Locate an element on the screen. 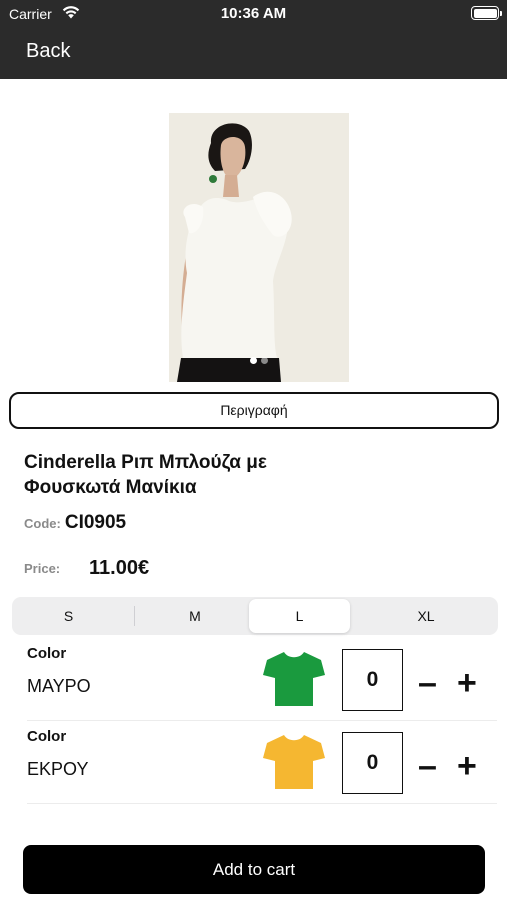  size-selector: S M L XL is located at coordinates (255, 616).